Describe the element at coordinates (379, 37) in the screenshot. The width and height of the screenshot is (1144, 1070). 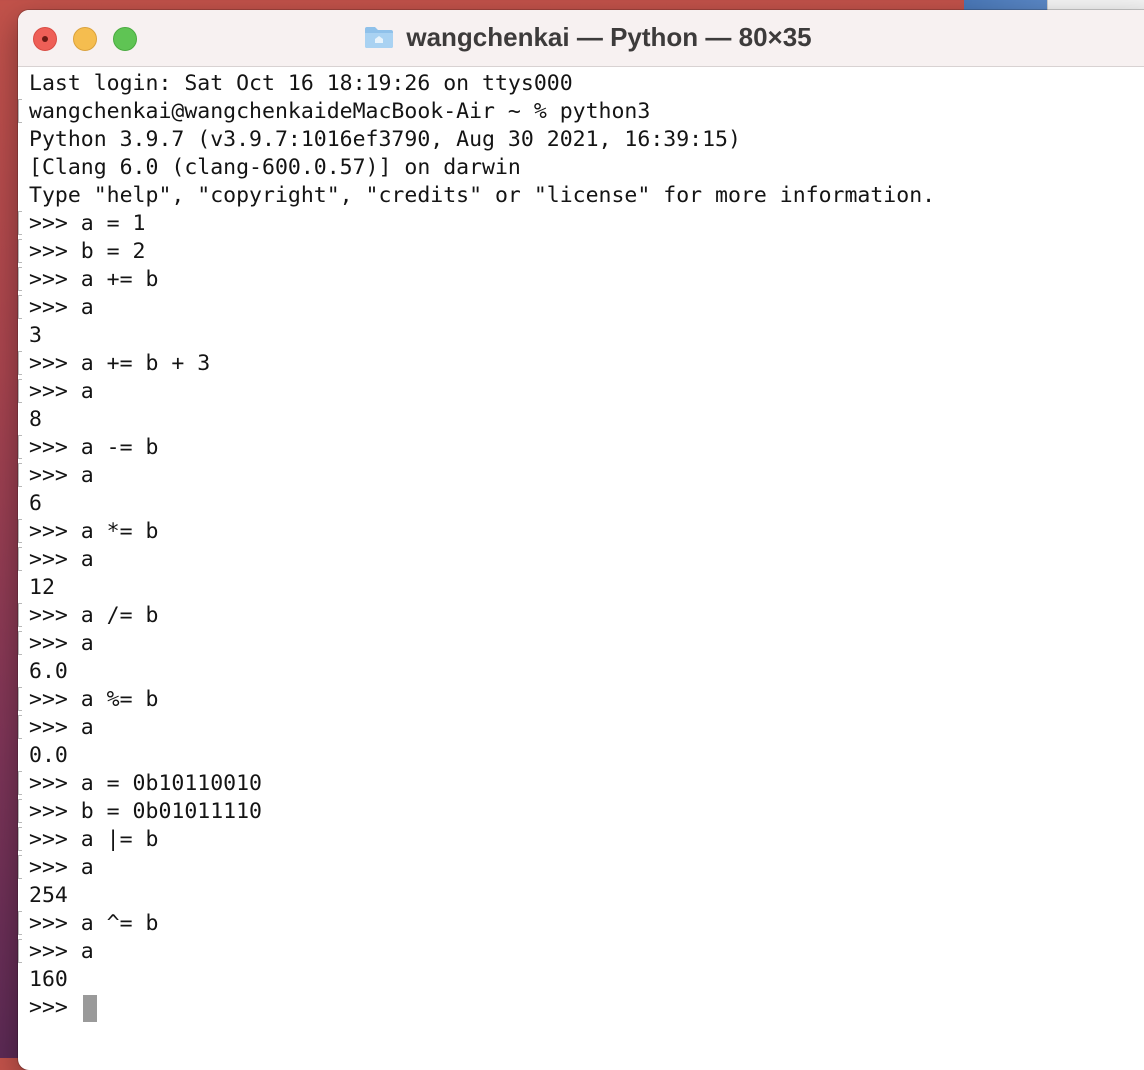
I see `folder-icon` at that location.